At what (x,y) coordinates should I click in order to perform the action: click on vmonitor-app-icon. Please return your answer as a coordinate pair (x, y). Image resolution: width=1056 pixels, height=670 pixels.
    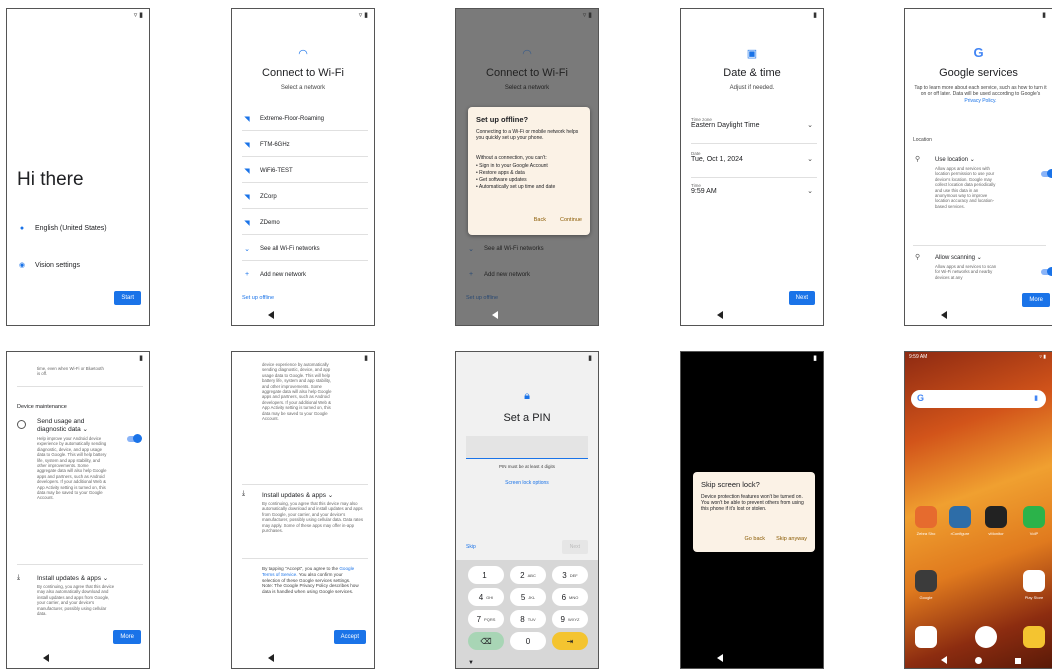
    Looking at the image, I should click on (996, 517).